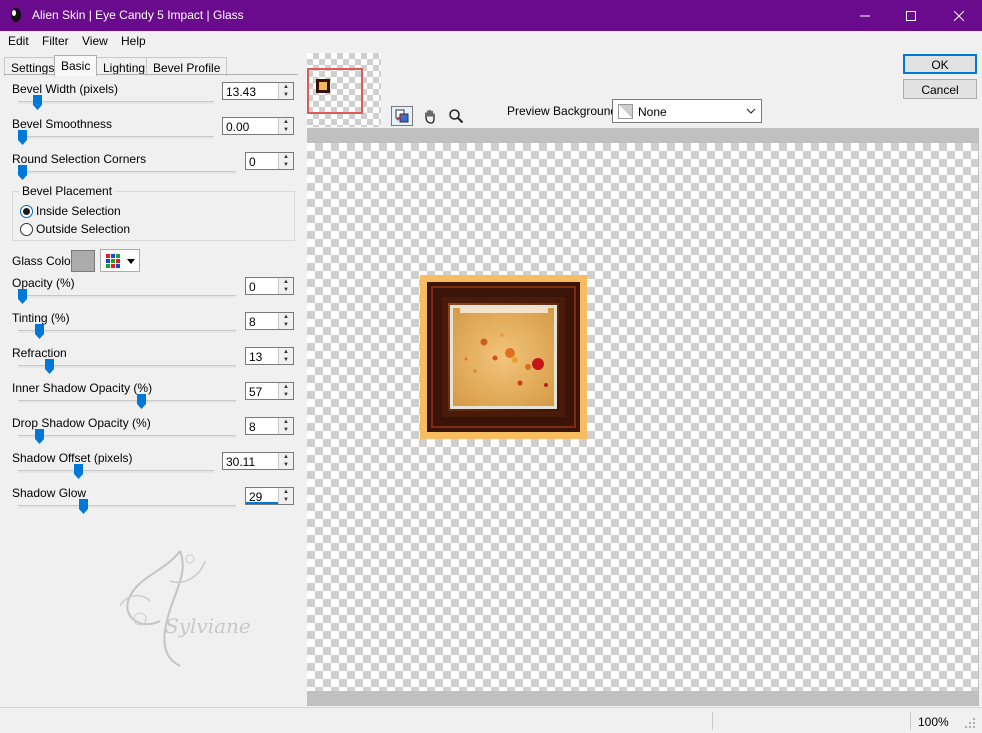 This screenshot has height=733, width=982. I want to click on drop-shadow-slider-thumb, so click(39, 436).